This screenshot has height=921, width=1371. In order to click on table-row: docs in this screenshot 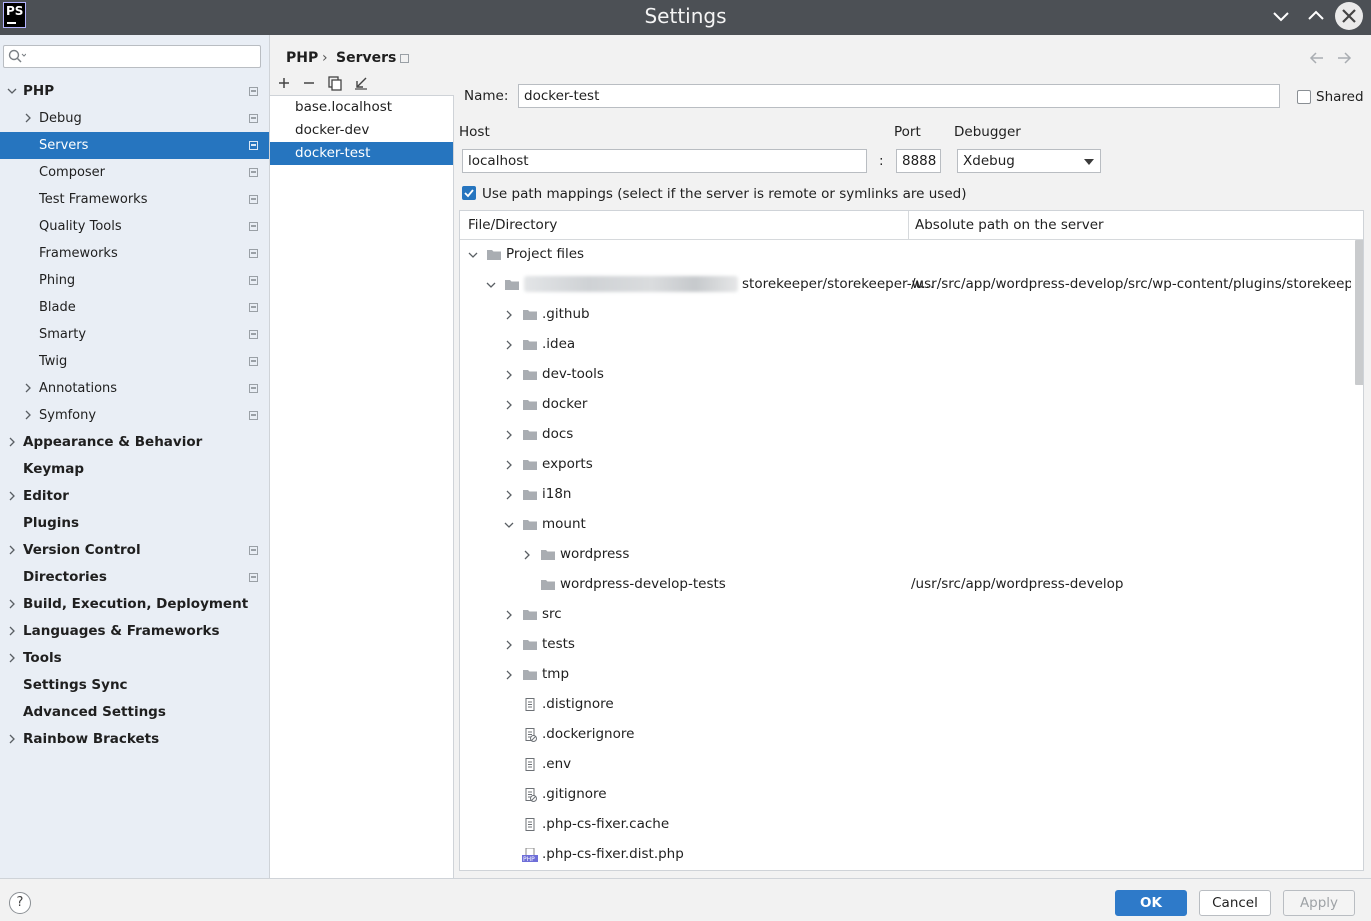, I will do `click(907, 435)`.